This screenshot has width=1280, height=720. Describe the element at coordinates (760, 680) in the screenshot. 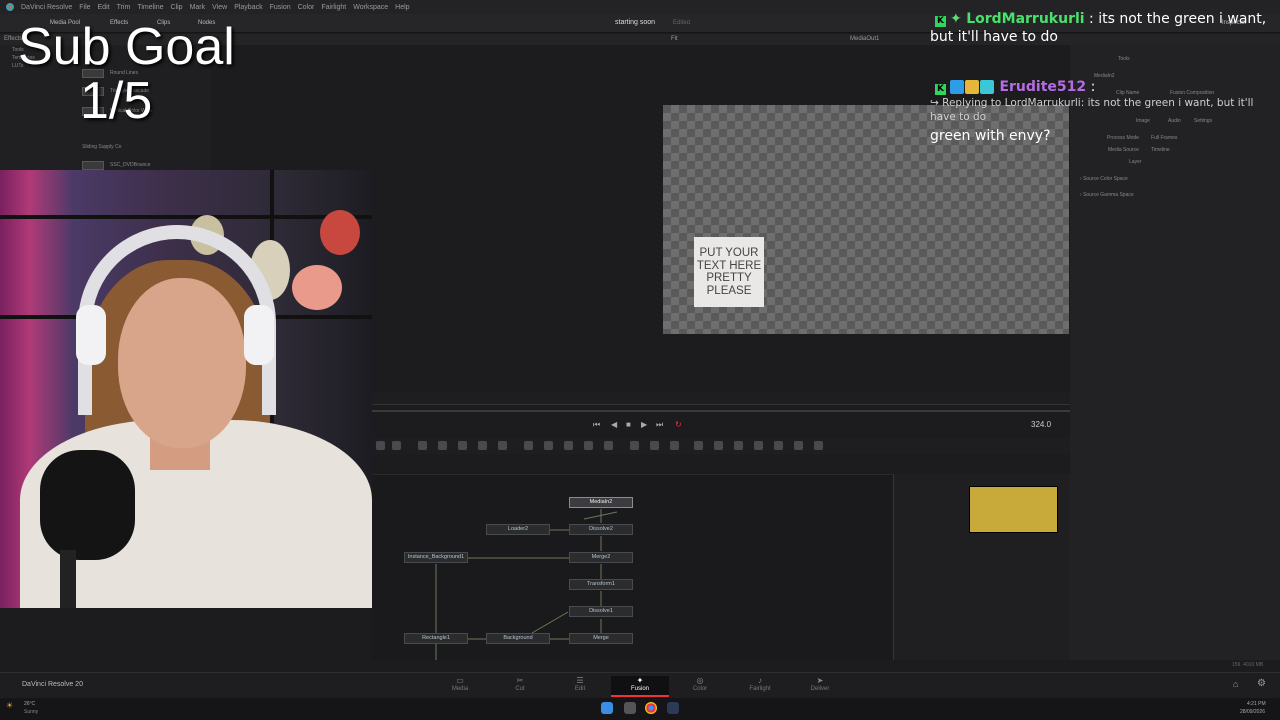

I see `fairlight-page-icon: ♪` at that location.